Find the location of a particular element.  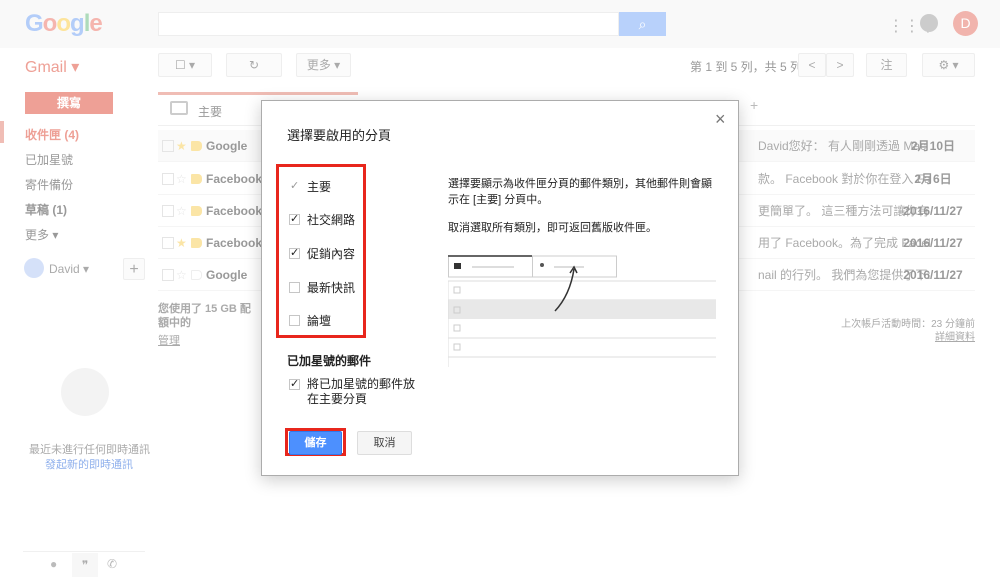

tabs-illustration is located at coordinates (581, 311).